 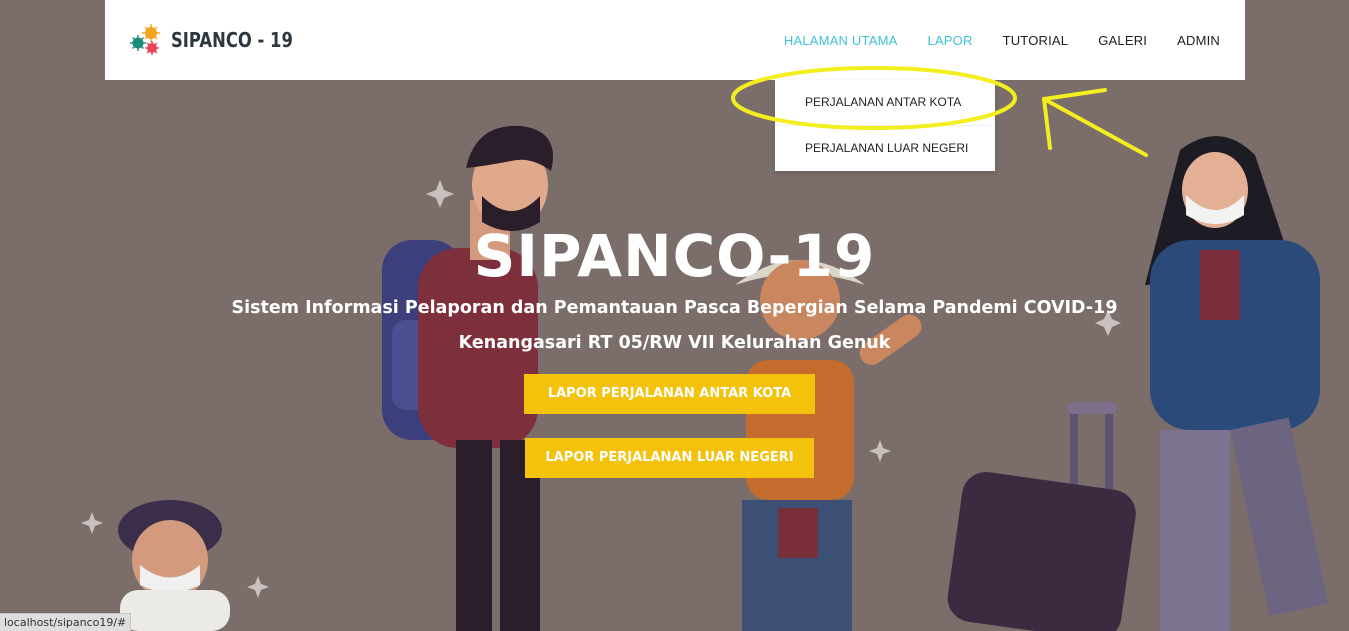 I want to click on kid-illustration, so click(x=174, y=565).